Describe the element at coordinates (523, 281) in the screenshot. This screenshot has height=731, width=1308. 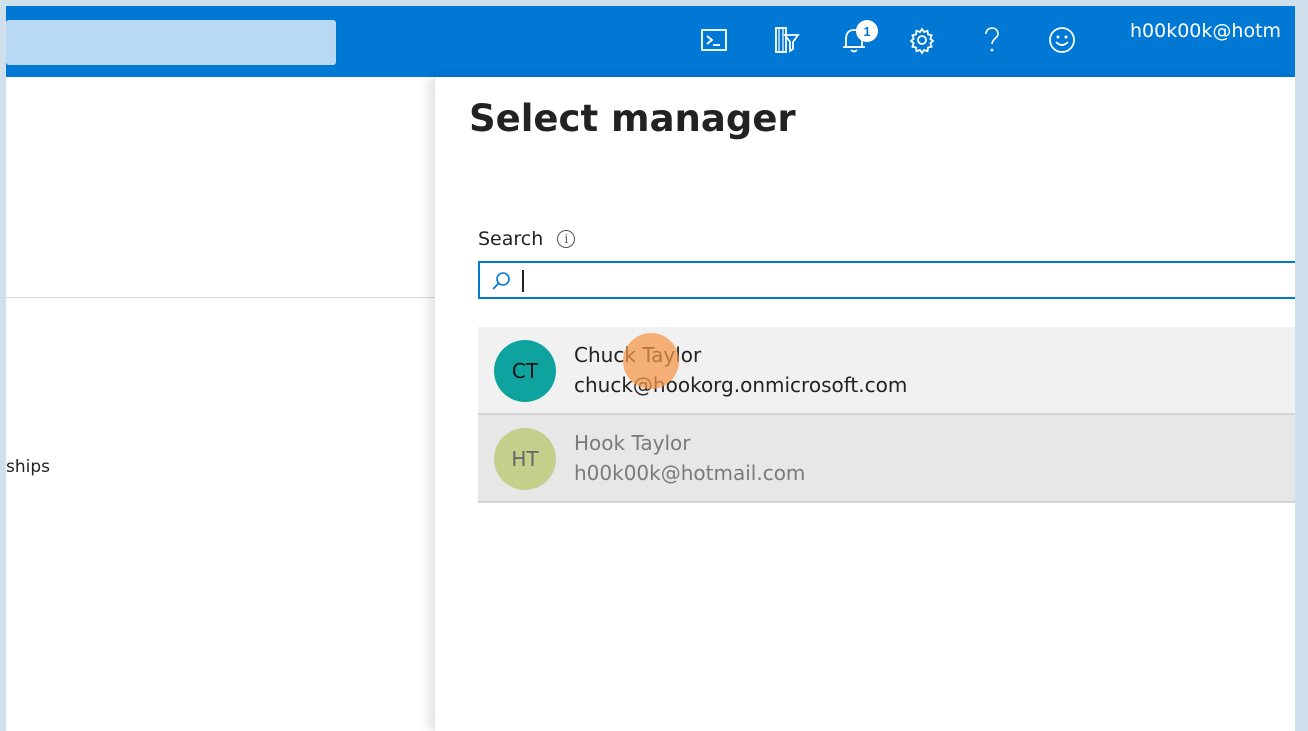
I see `text-caret` at that location.